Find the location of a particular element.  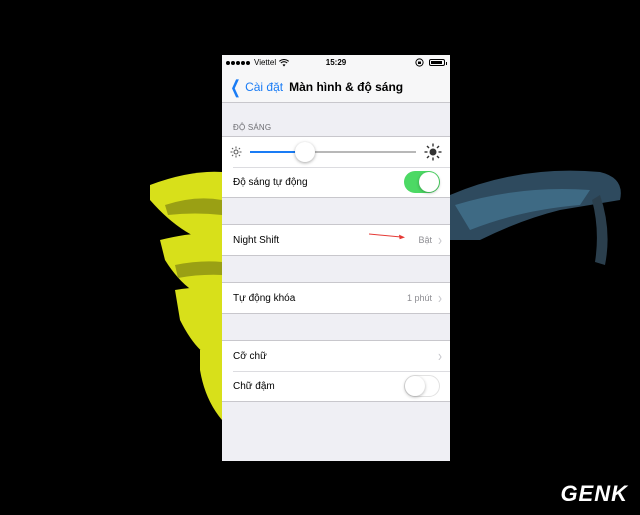

back-button: ❮ Cài đặt is located at coordinates (256, 86).